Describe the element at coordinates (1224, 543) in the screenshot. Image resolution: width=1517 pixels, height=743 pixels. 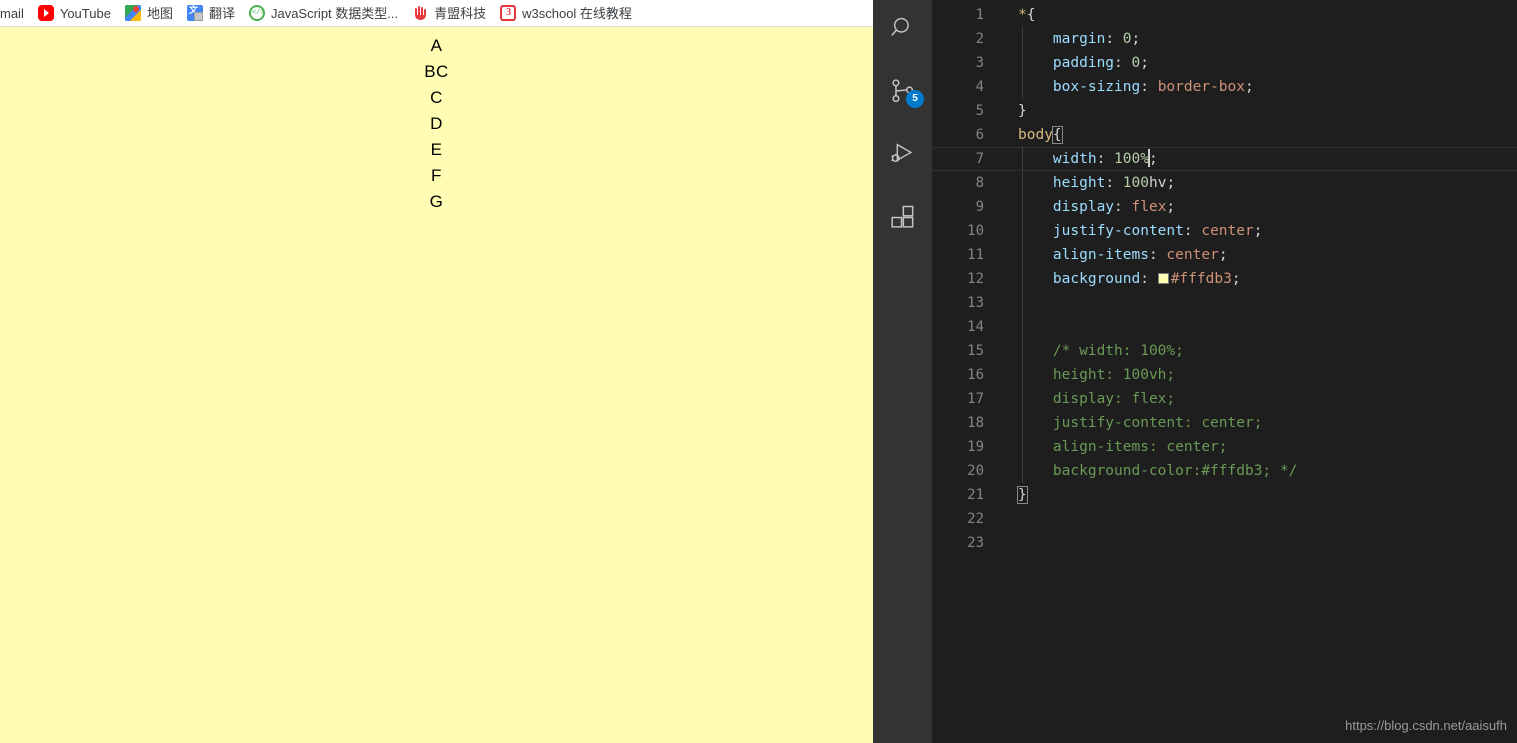
I see `code-line: 23` at that location.